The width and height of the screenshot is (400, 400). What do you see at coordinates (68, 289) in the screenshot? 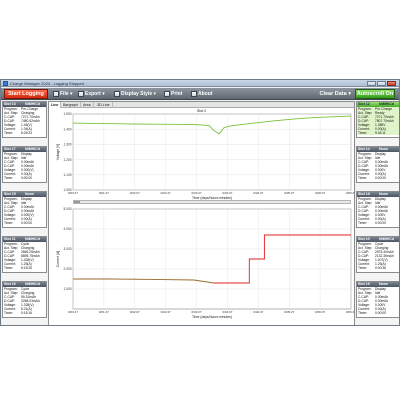
I see `y-tick-label: 1.000` at bounding box center [68, 289].